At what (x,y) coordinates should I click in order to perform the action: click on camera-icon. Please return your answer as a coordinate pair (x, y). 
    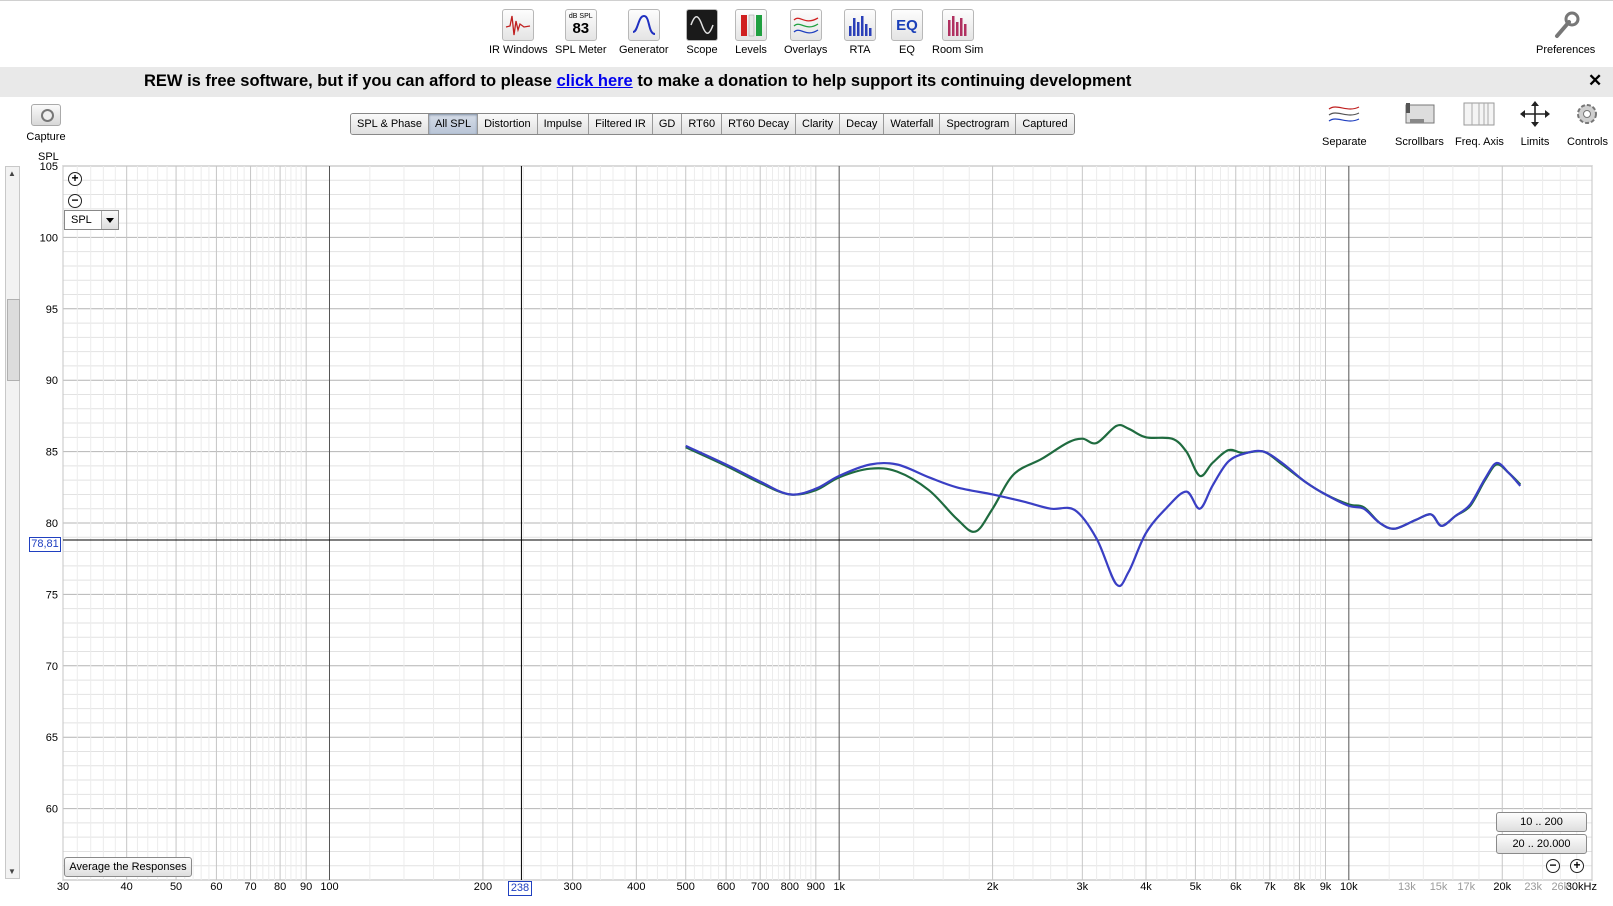
    Looking at the image, I should click on (46, 115).